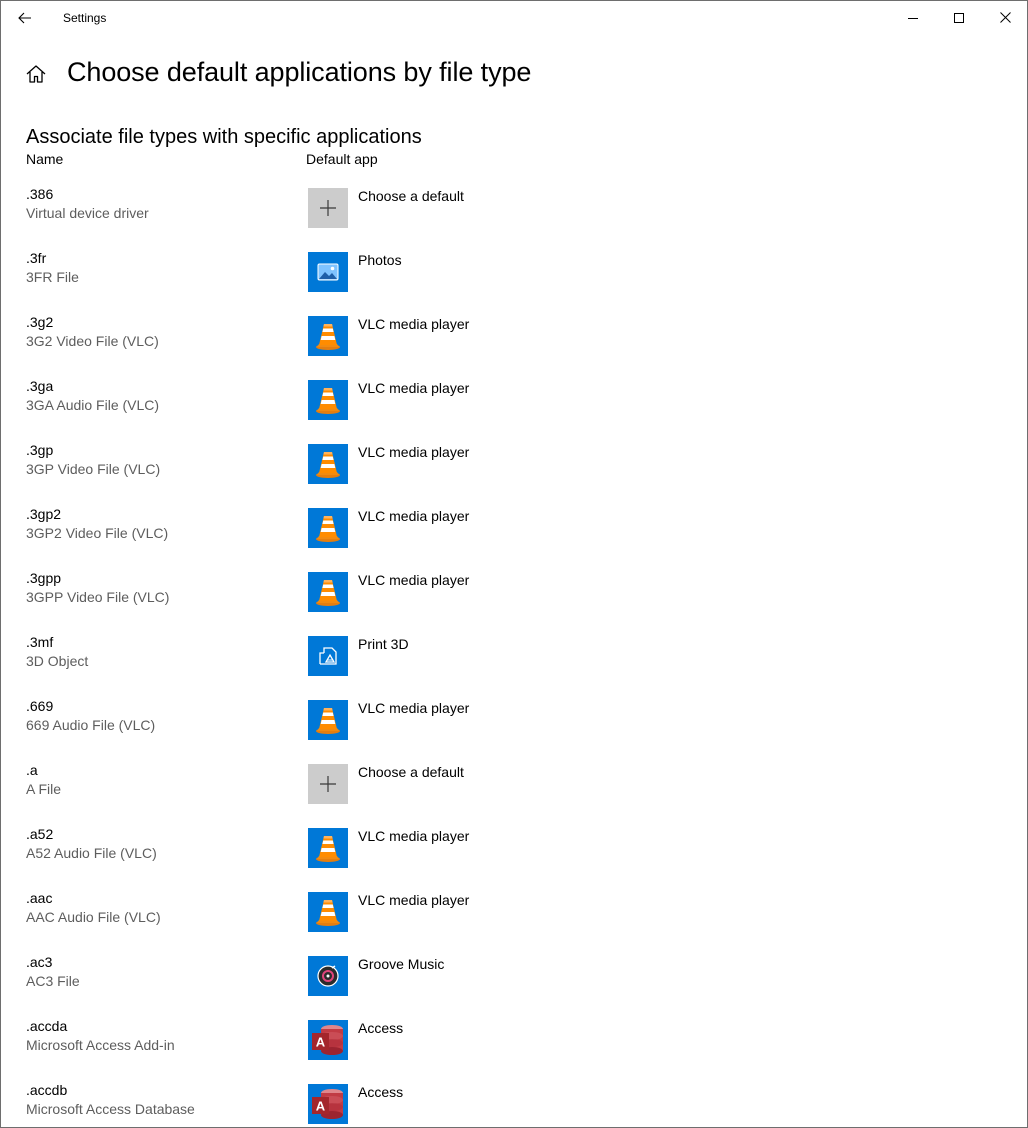  Describe the element at coordinates (36, 74) in the screenshot. I see `home-icon` at that location.